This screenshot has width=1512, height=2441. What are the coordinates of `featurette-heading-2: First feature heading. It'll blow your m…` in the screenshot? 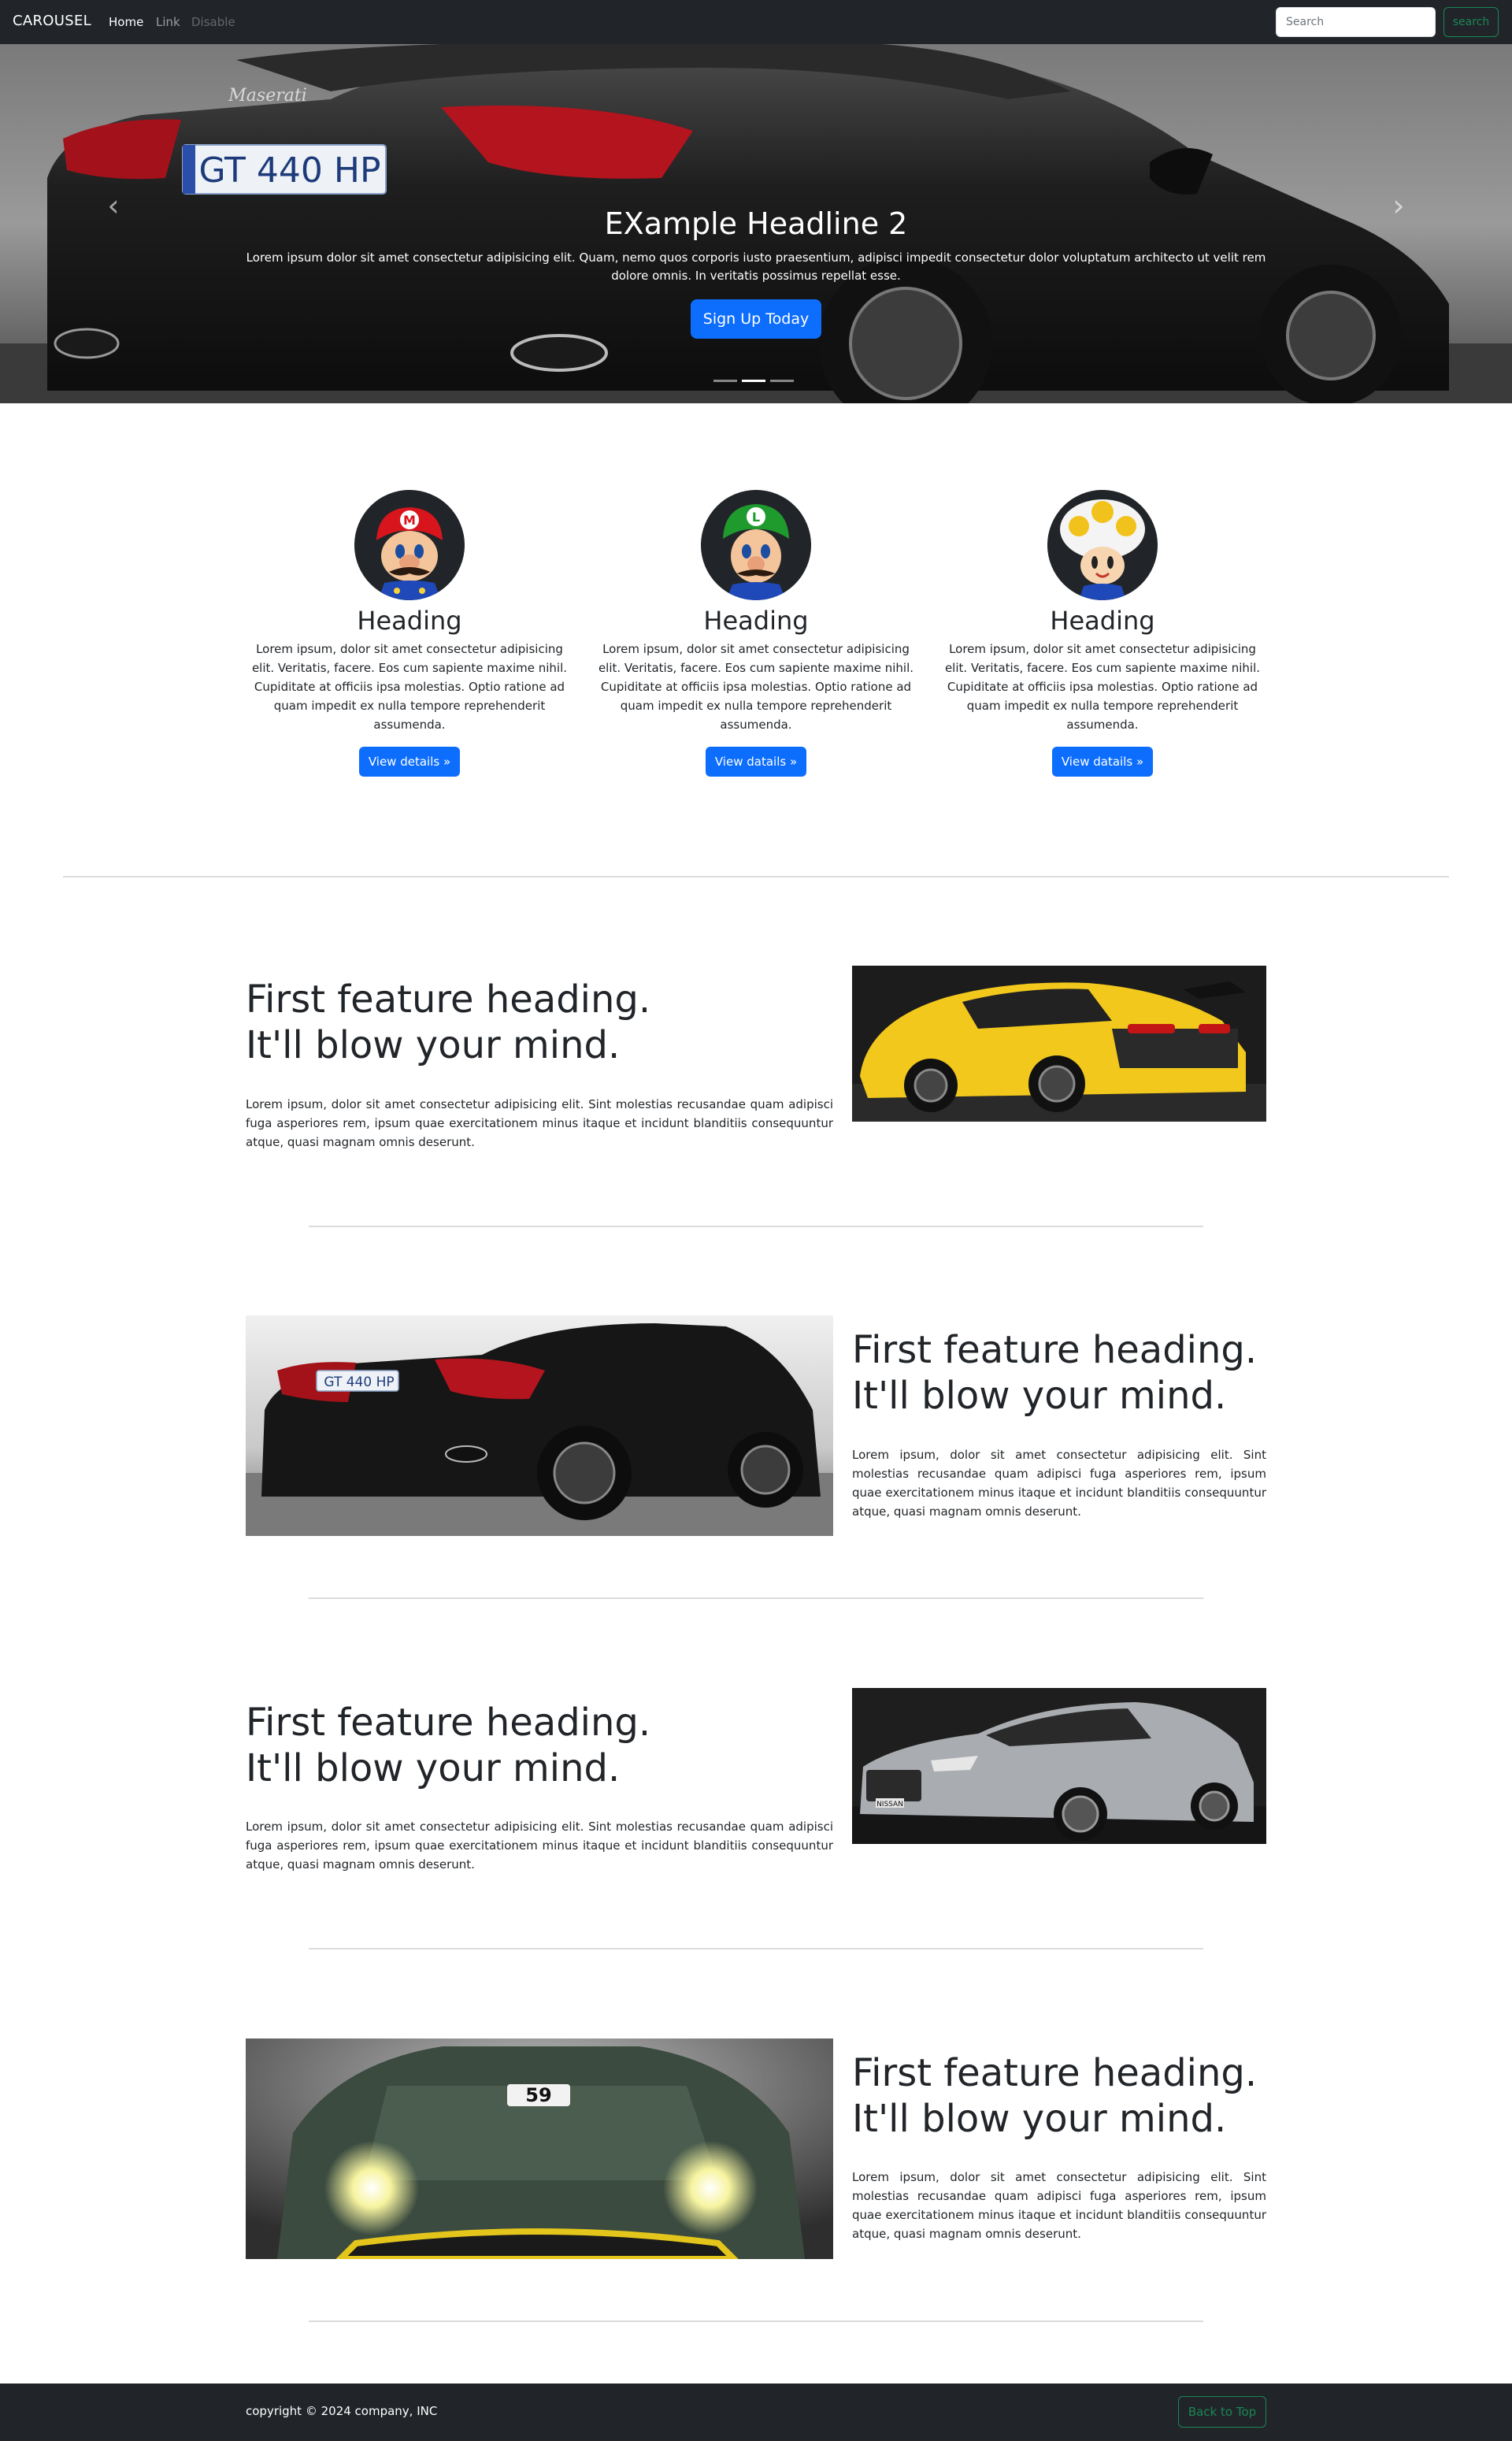 It's located at (1064, 1373).